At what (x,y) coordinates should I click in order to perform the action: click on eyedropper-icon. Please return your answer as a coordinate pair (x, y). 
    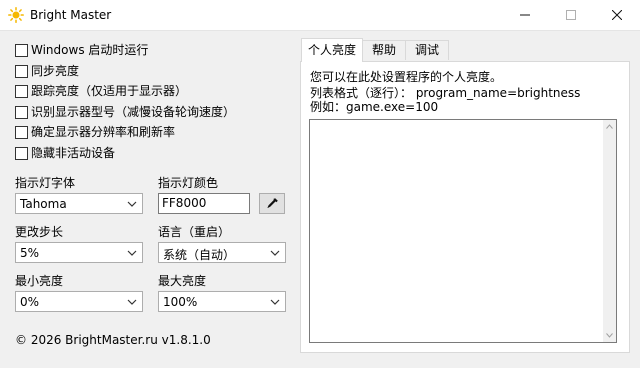
    Looking at the image, I should click on (272, 203).